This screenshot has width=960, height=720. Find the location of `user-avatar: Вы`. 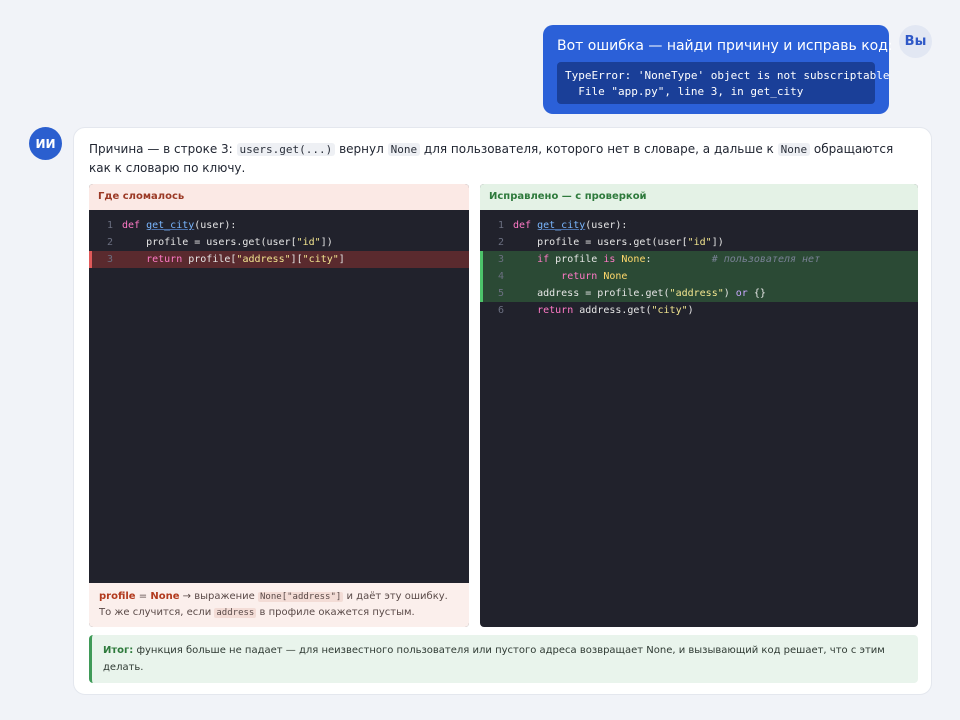

user-avatar: Вы is located at coordinates (915, 41).